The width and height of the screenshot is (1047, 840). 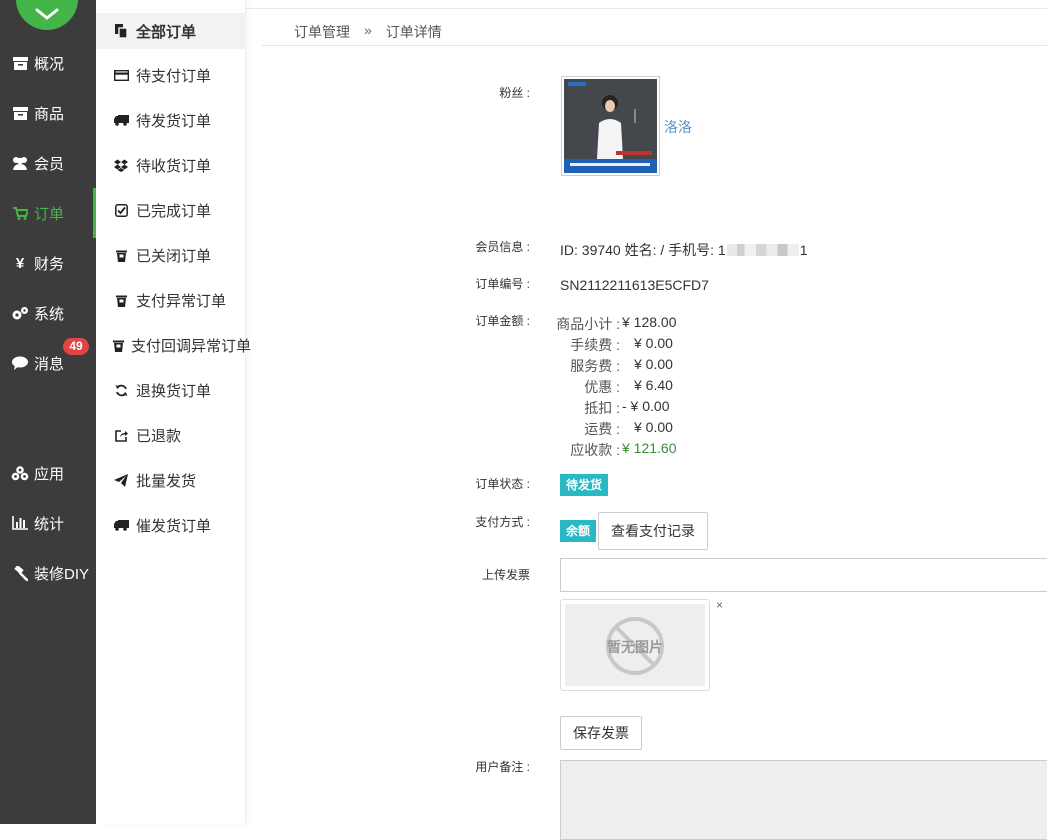 What do you see at coordinates (413, 32) in the screenshot?
I see `breadcrumb-current: 订单详情` at bounding box center [413, 32].